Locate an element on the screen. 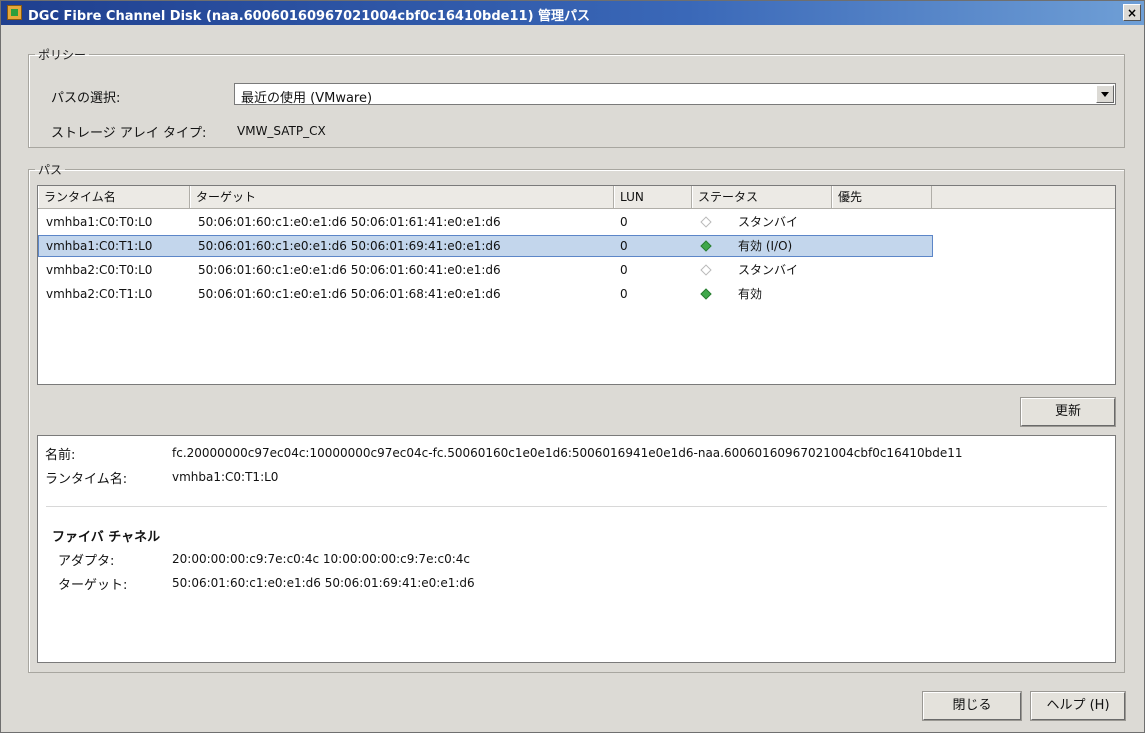 The width and height of the screenshot is (1147, 735). column-header-lun: LUN is located at coordinates (653, 197).